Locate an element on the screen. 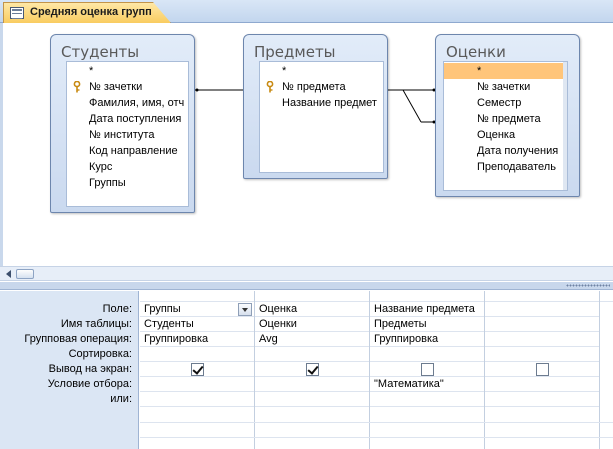  cell-table: Предметы is located at coordinates (427, 324).